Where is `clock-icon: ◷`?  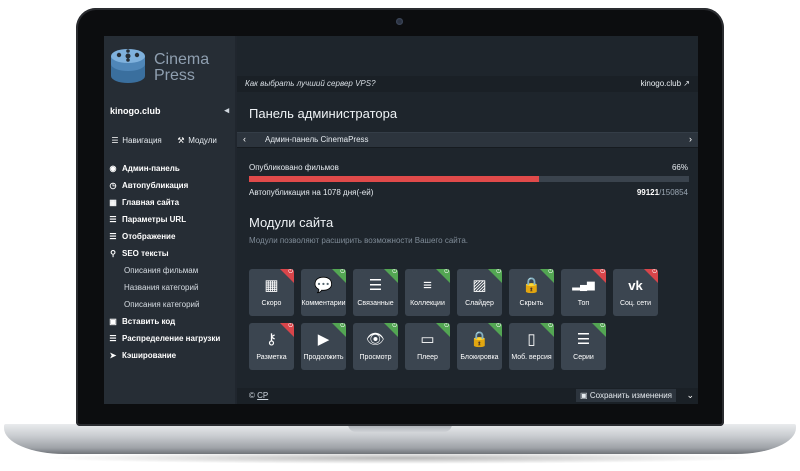
clock-icon: ◷ is located at coordinates (113, 185).